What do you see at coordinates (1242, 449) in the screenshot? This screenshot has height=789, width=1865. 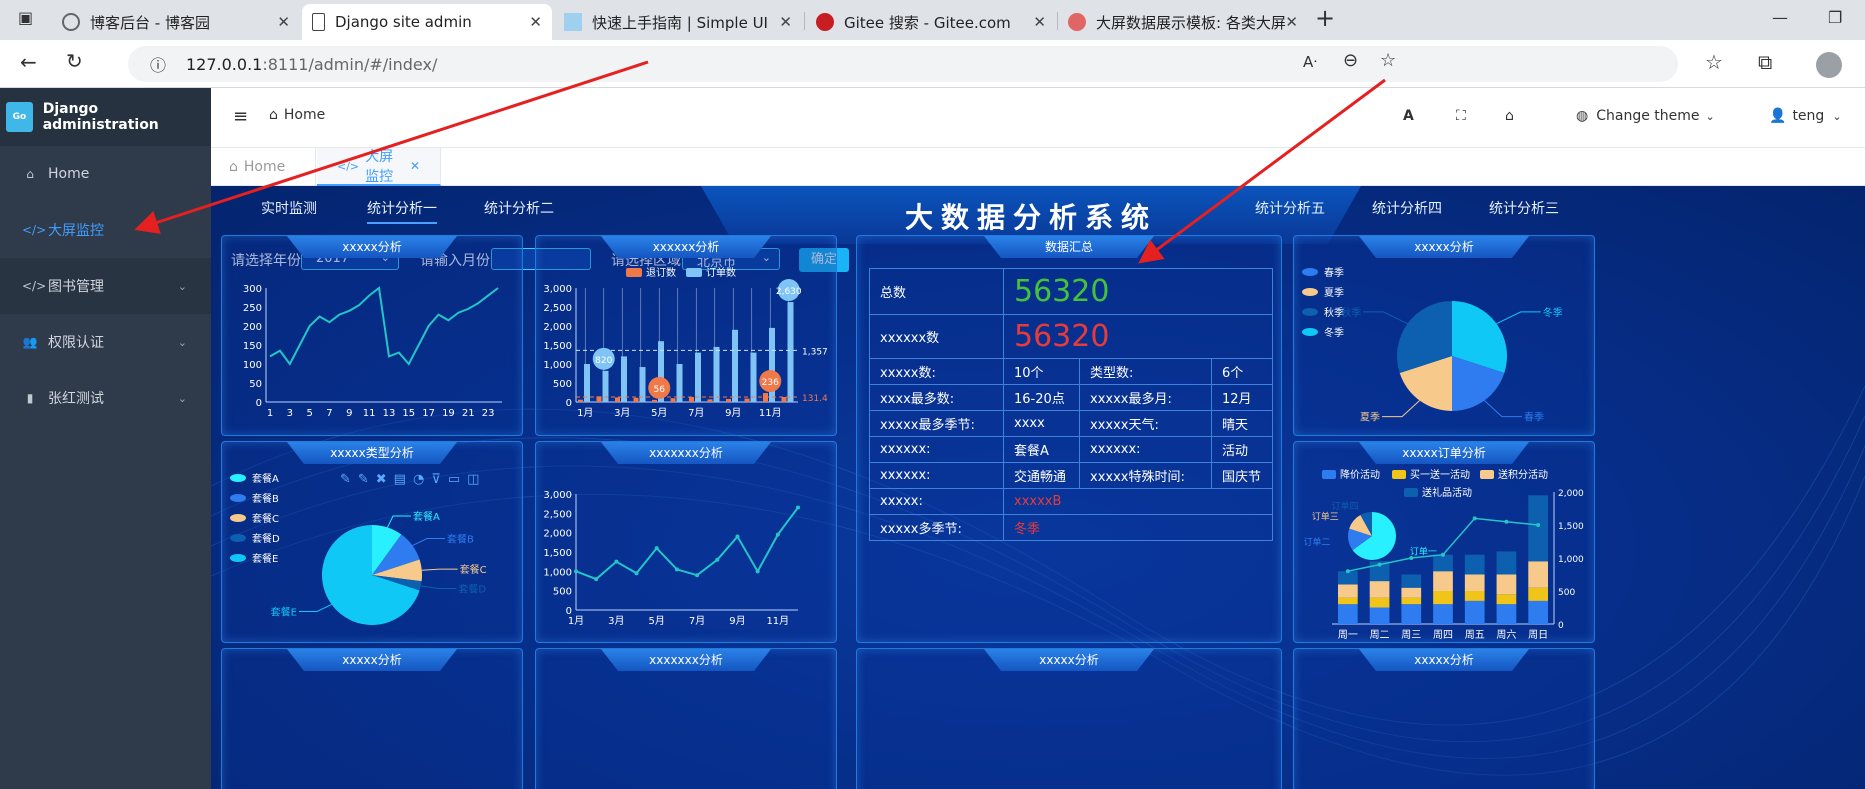 I see `table-cell: 活动` at bounding box center [1242, 449].